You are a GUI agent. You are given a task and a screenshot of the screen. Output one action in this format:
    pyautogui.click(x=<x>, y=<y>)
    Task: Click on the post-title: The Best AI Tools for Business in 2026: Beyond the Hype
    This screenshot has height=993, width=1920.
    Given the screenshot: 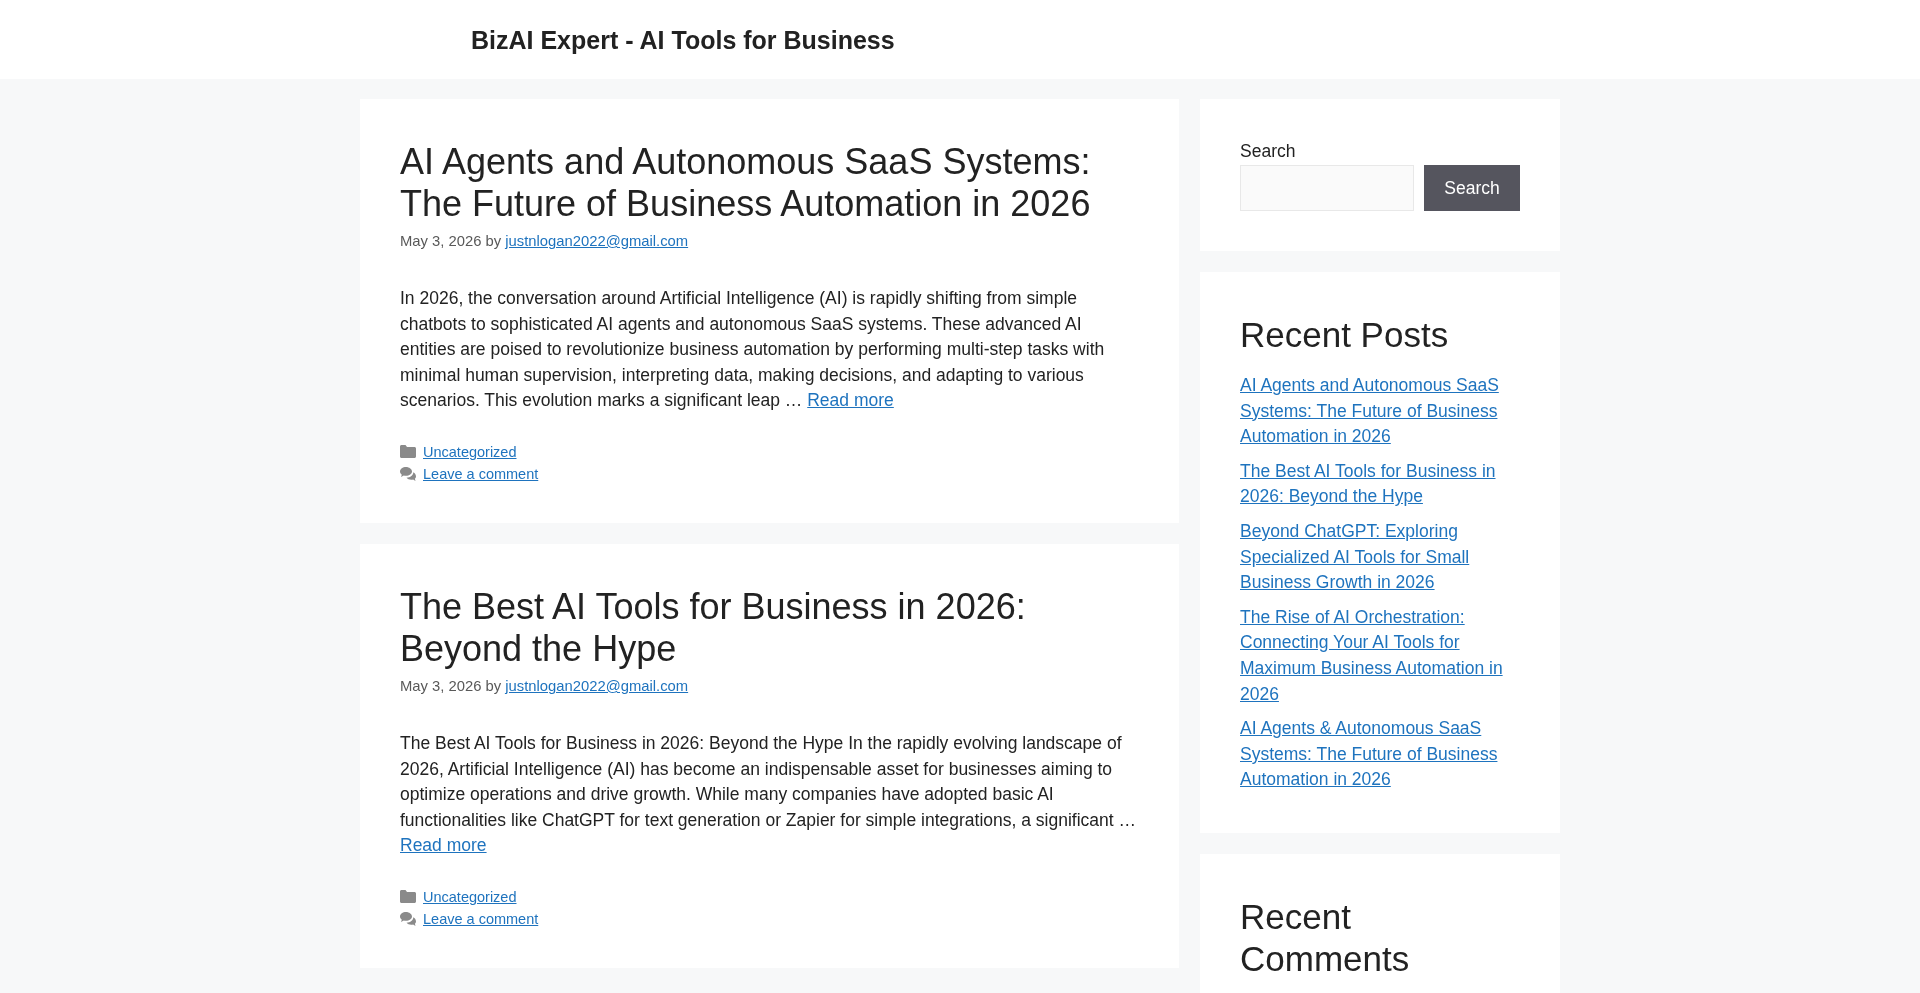 What is the action you would take?
    pyautogui.click(x=713, y=627)
    